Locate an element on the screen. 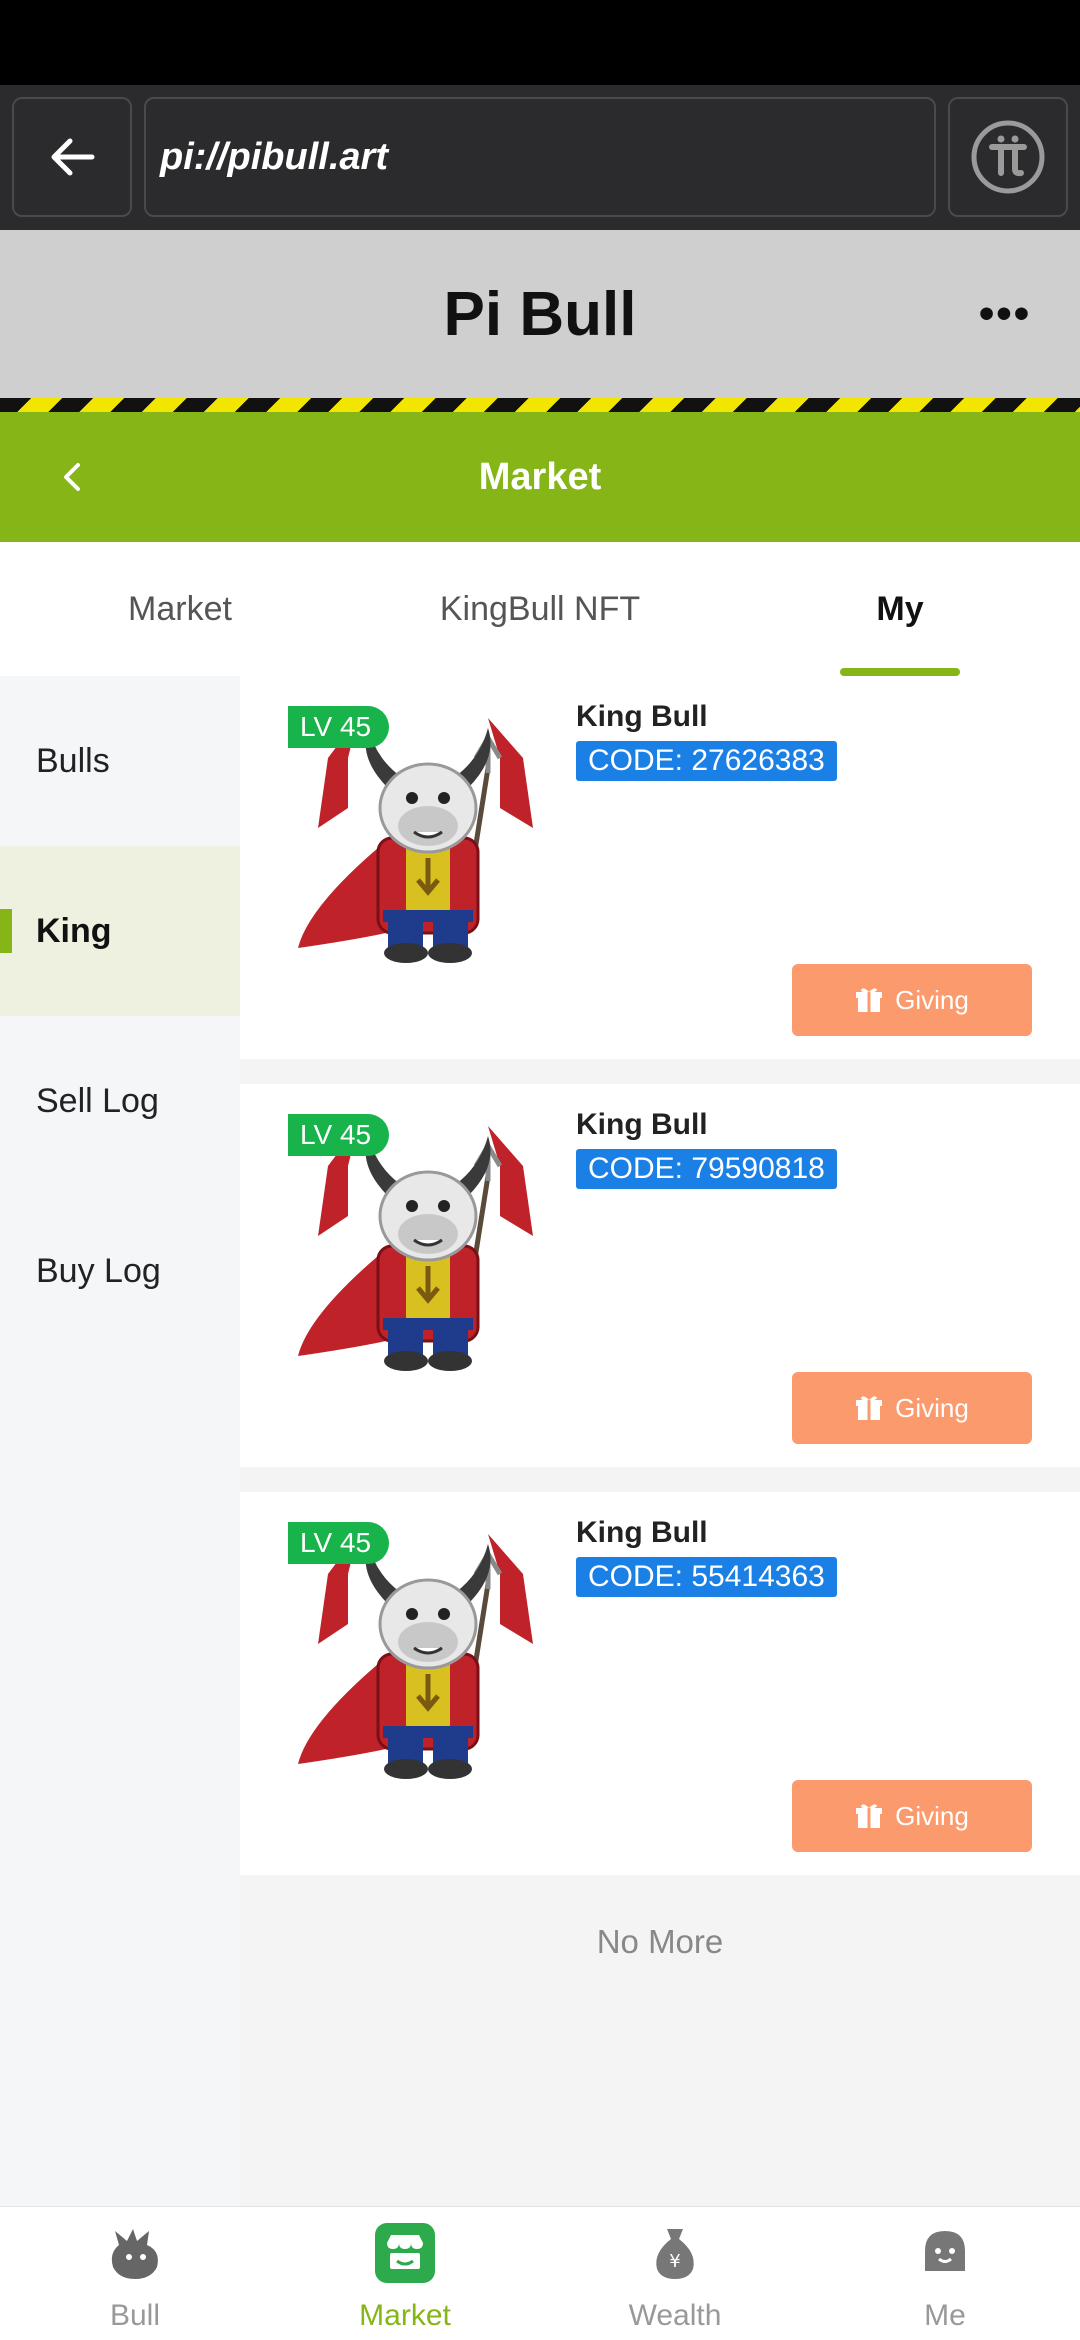  nft-card: LV 45 King Bull CODE: 55414363 Giving is located at coordinates (660, 1683).